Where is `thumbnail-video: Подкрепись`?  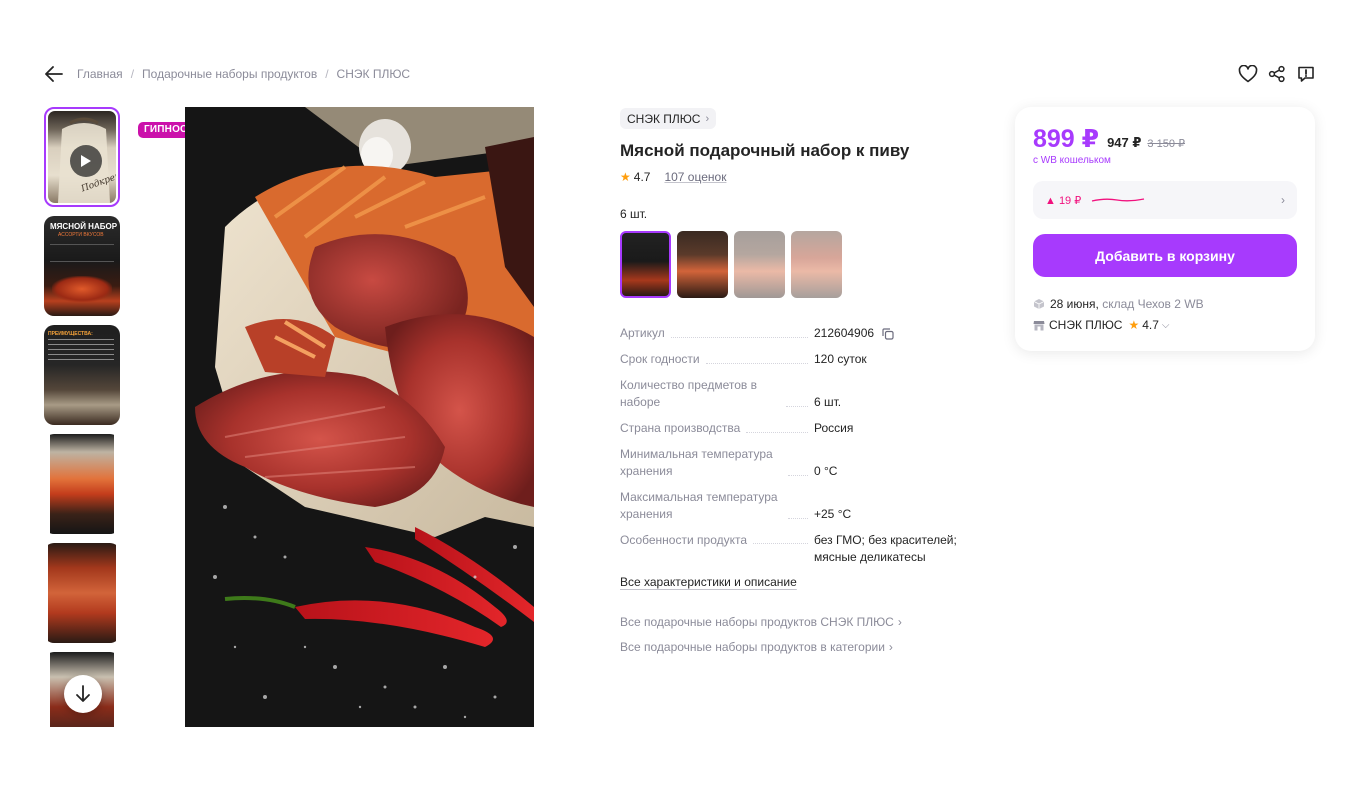 thumbnail-video: Подкрепись is located at coordinates (82, 157).